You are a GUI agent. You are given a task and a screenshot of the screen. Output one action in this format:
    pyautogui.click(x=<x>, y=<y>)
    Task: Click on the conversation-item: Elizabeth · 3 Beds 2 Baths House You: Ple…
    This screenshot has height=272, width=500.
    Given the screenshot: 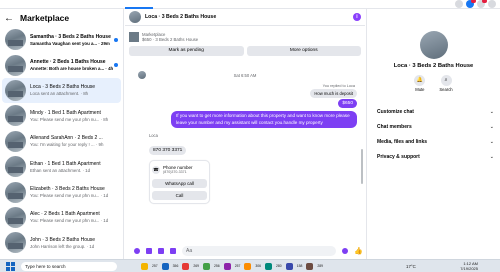 What is the action you would take?
    pyautogui.click(x=61, y=191)
    